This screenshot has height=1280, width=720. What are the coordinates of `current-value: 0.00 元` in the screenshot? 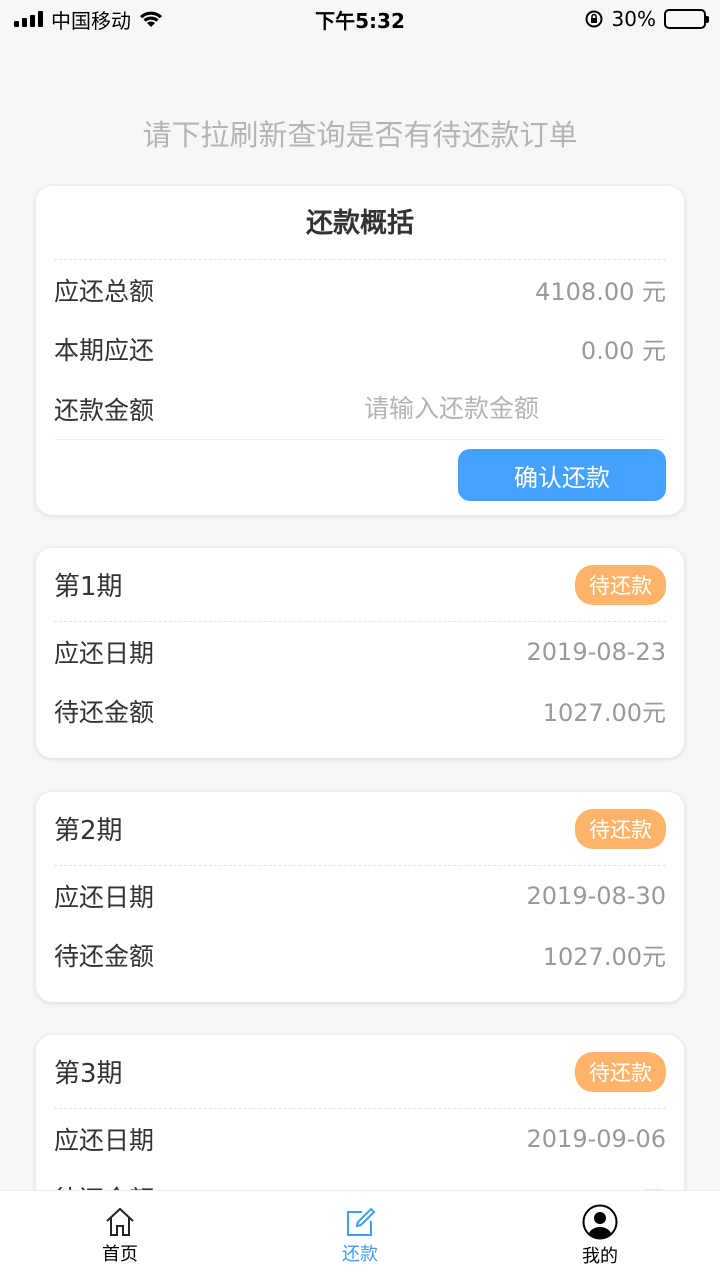 It's located at (623, 351).